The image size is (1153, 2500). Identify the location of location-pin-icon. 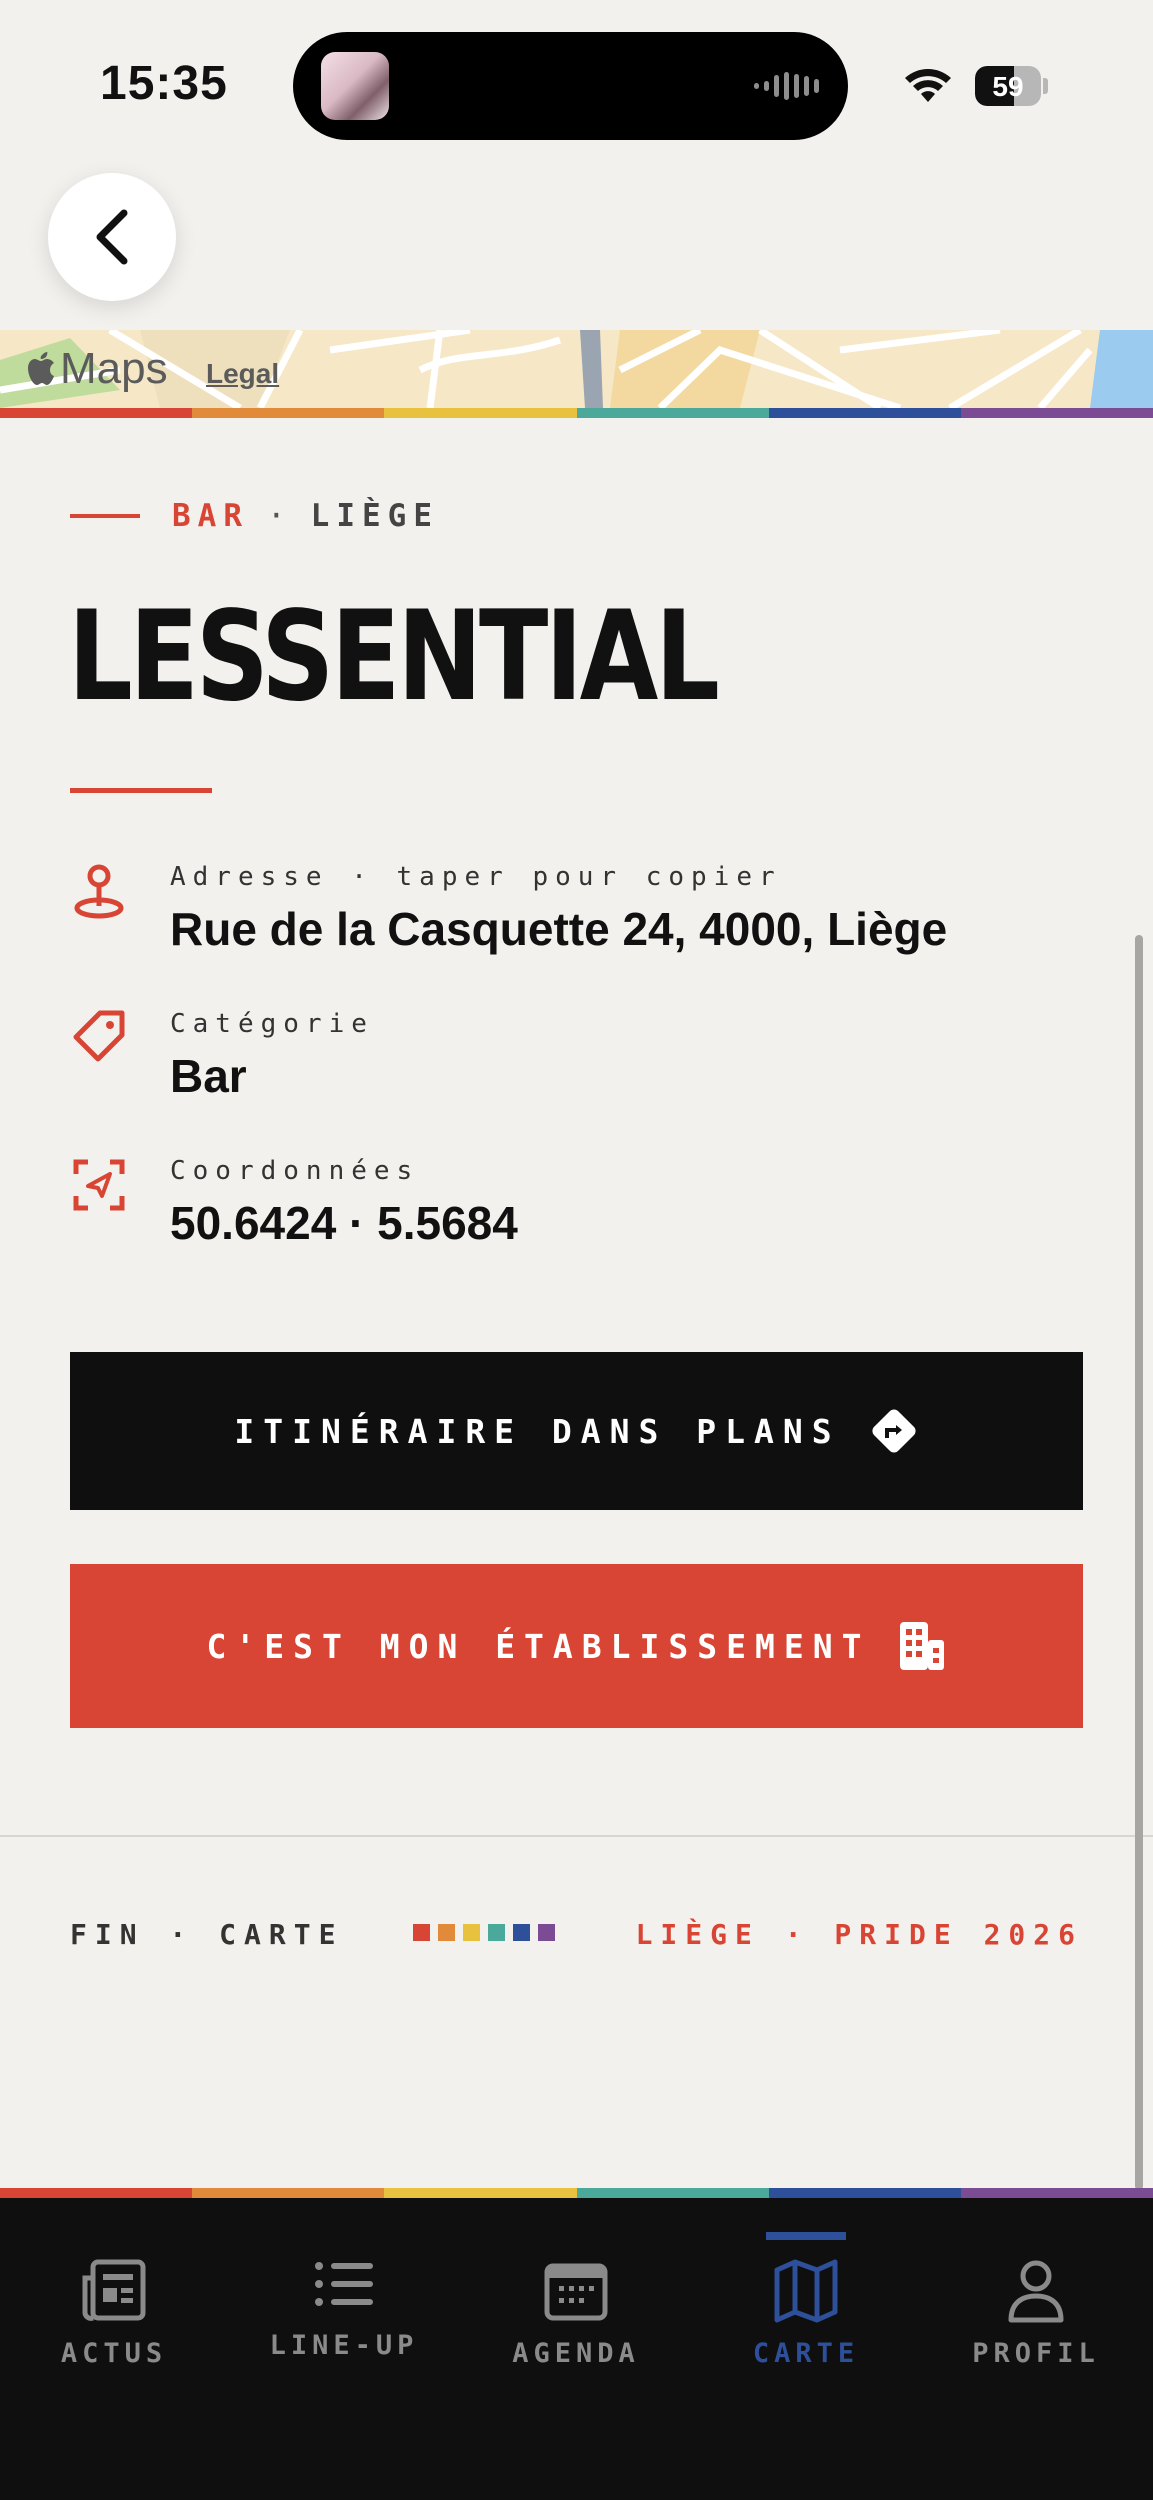
(99, 891).